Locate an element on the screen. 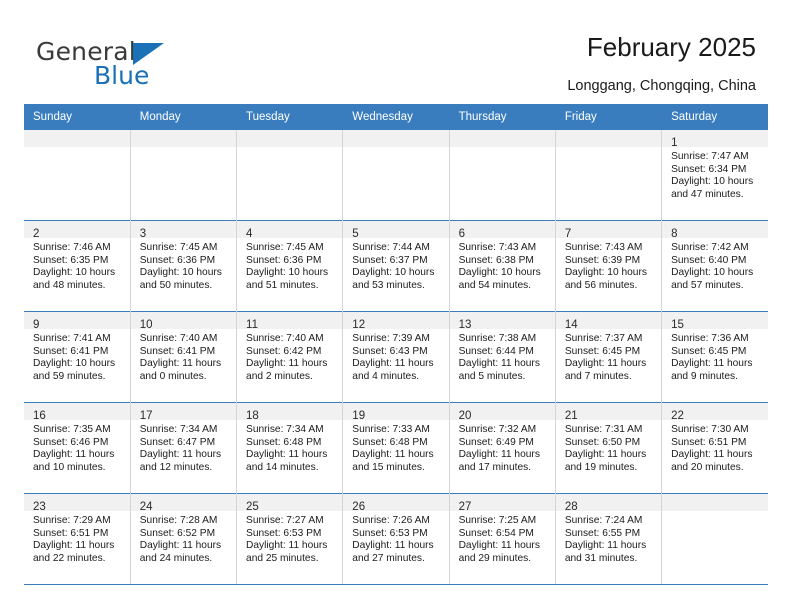 The image size is (792, 612). day-number-band: 6 is located at coordinates (502, 230).